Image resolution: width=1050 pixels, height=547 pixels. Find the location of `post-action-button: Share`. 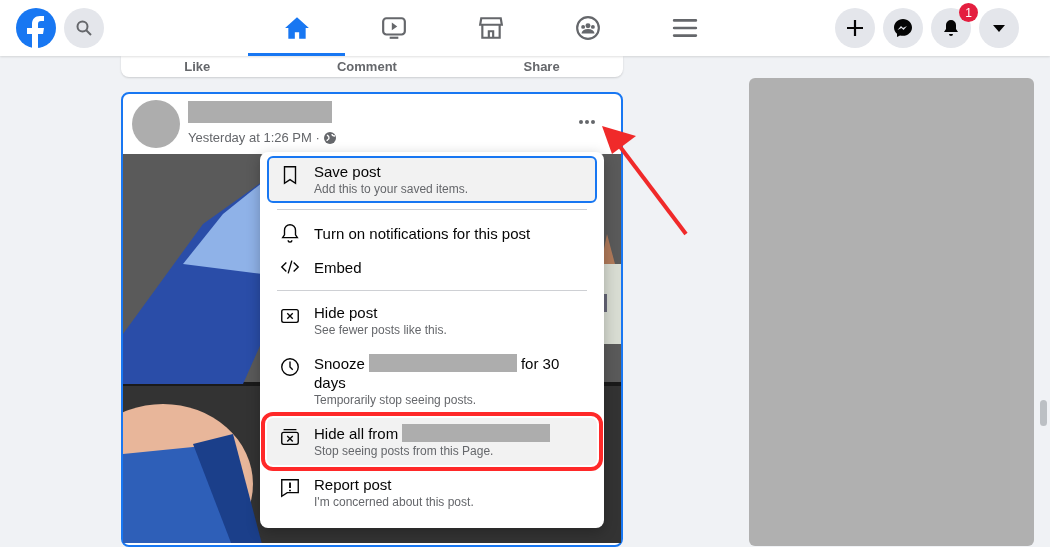

post-action-button: Share is located at coordinates (541, 66).